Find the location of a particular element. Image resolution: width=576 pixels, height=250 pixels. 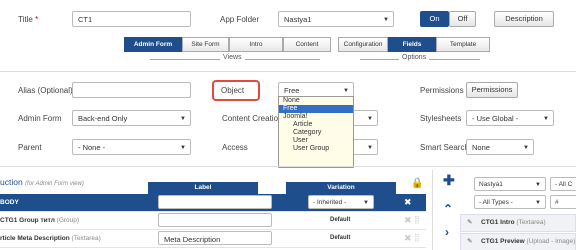

category-filter-select: - All C is located at coordinates (563, 184).